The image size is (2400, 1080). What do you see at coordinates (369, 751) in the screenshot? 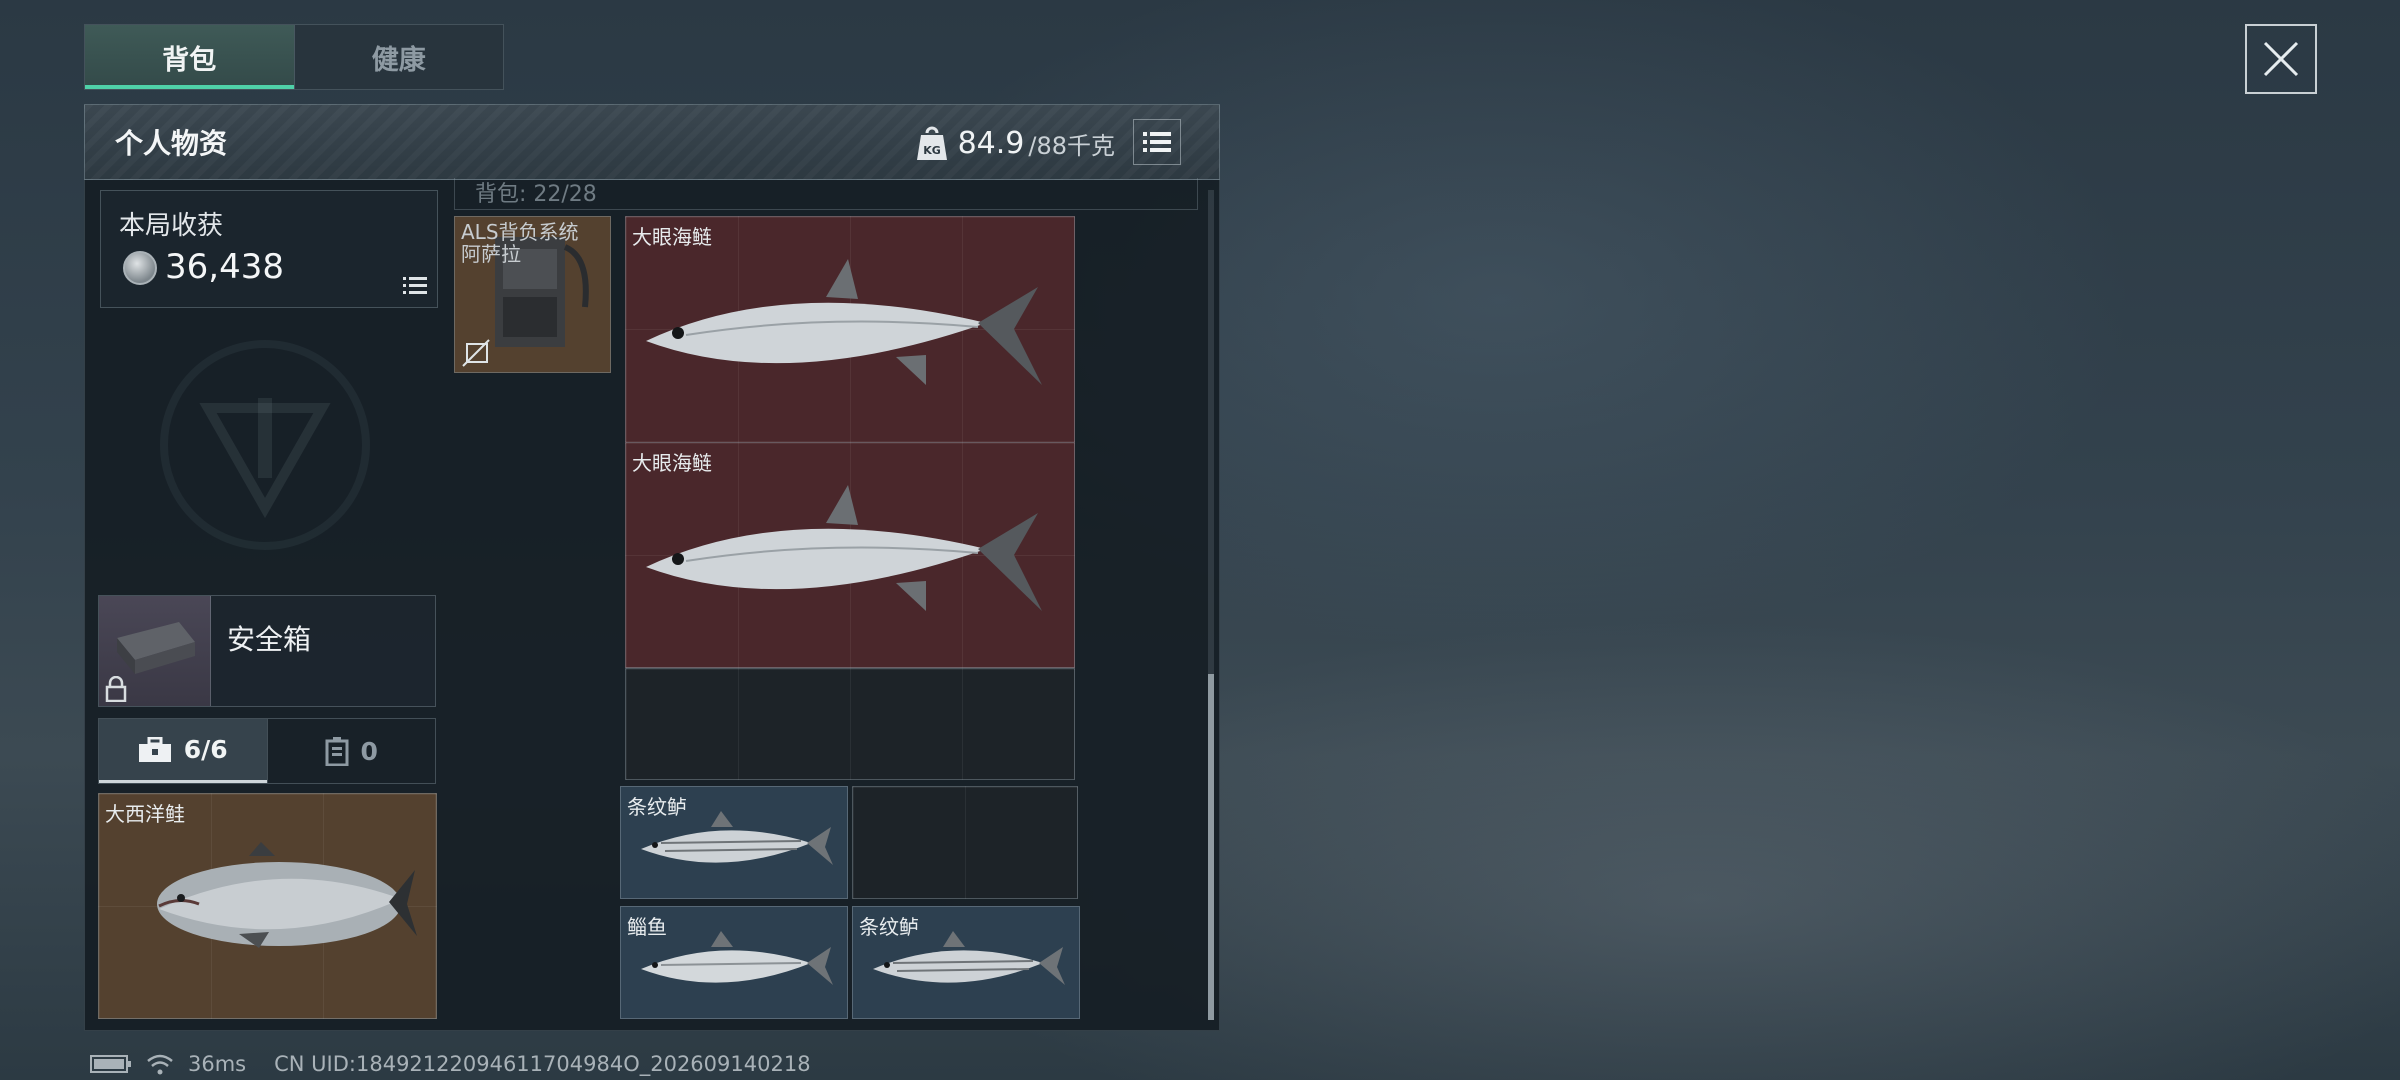
I see `battery-case-count: 0` at bounding box center [369, 751].